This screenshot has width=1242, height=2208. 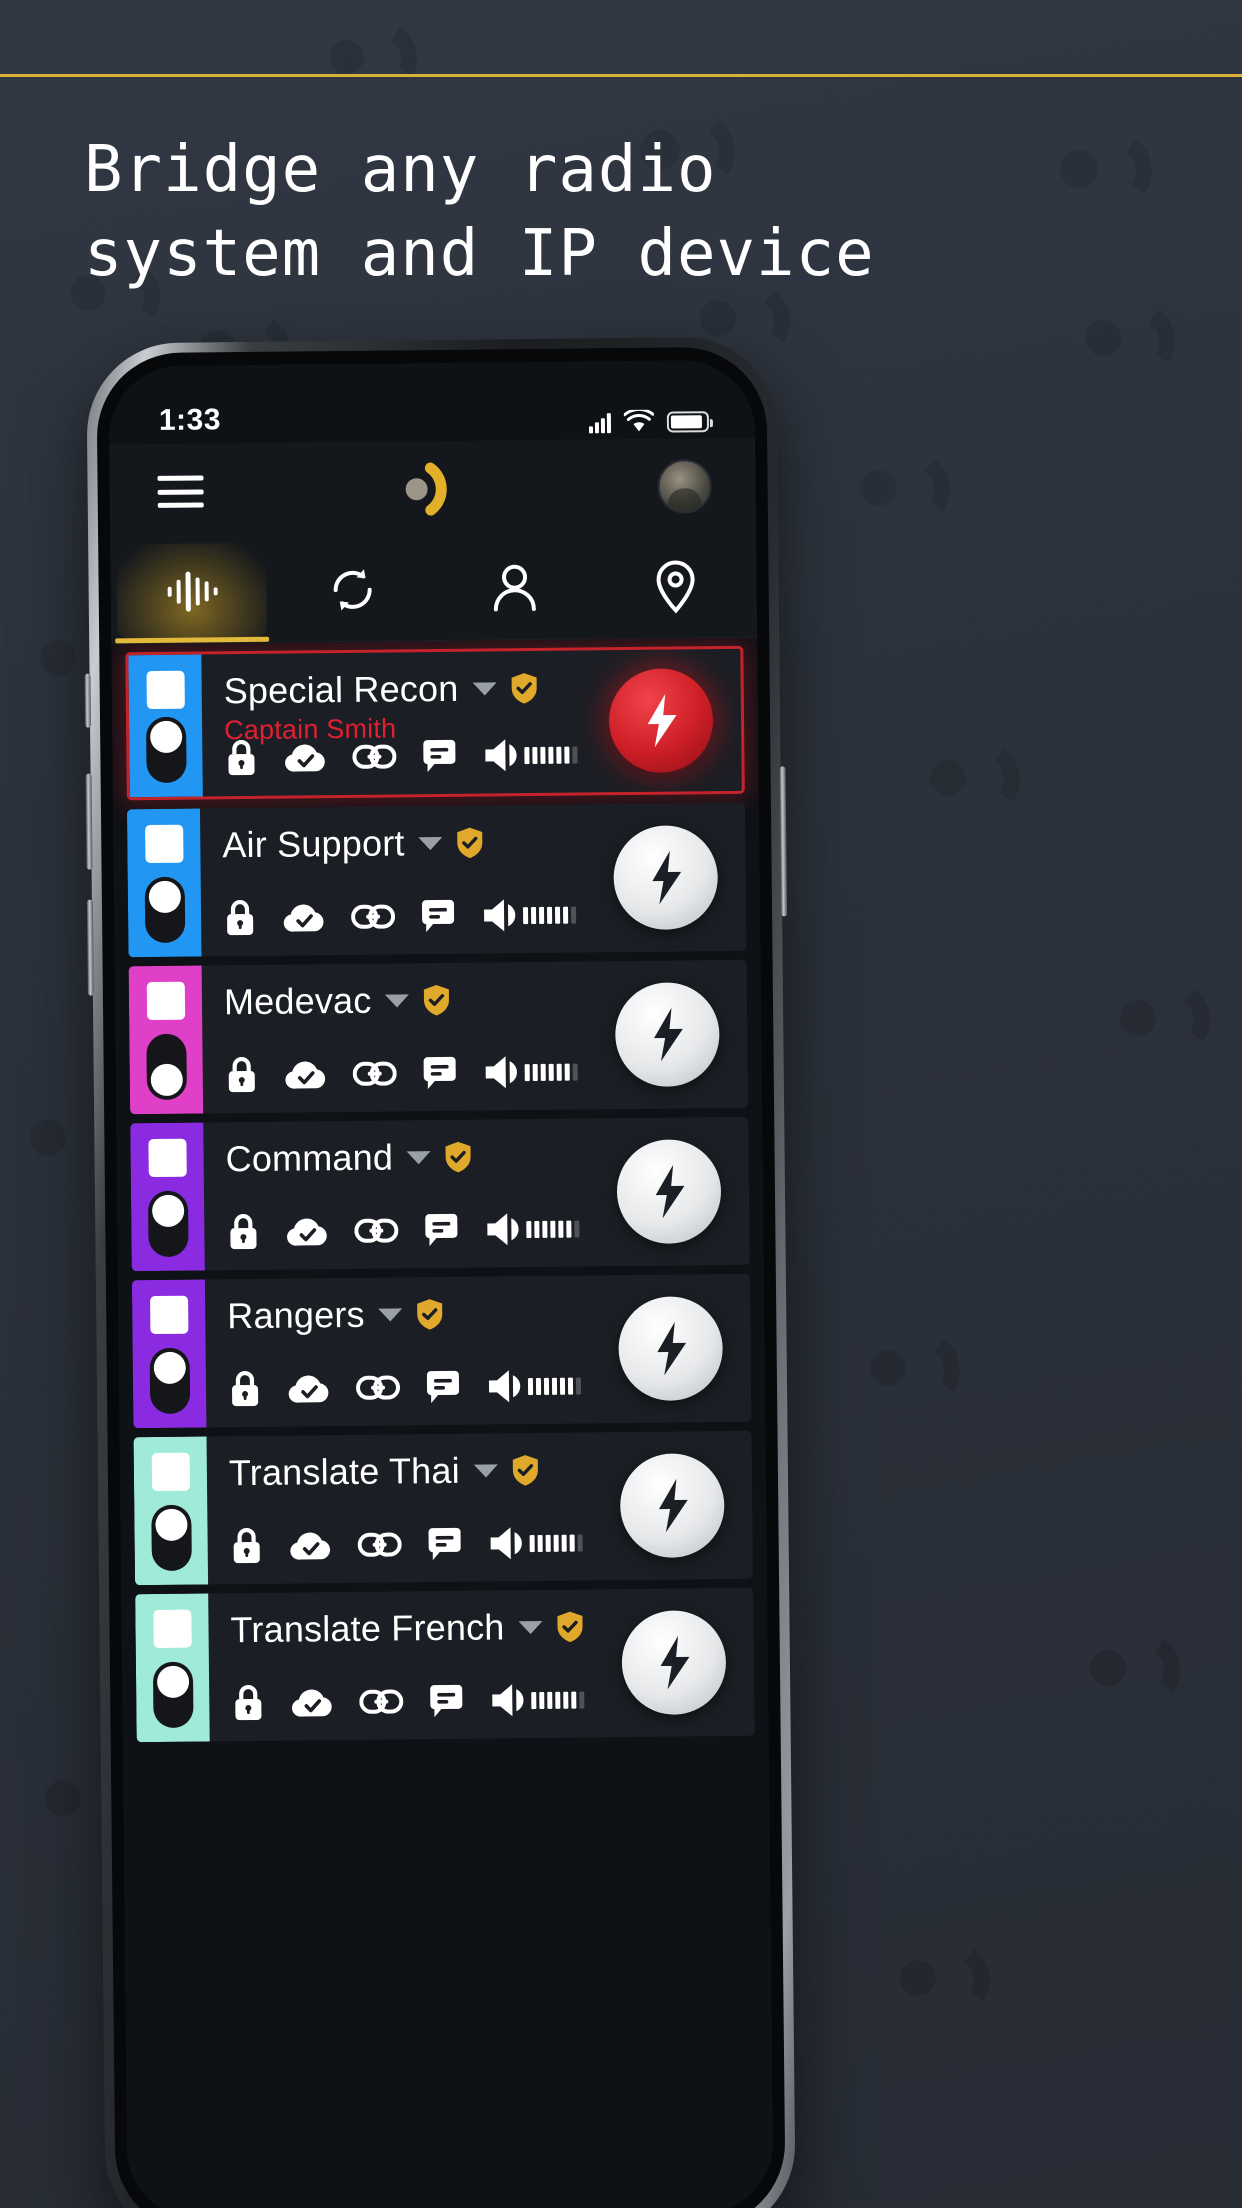 I want to click on tab-channels, so click(x=191, y=591).